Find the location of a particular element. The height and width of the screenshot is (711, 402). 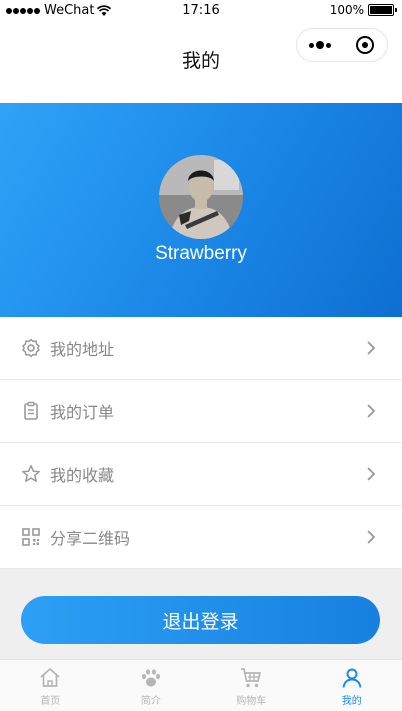

logout-section: 退出登录 is located at coordinates (201, 614).